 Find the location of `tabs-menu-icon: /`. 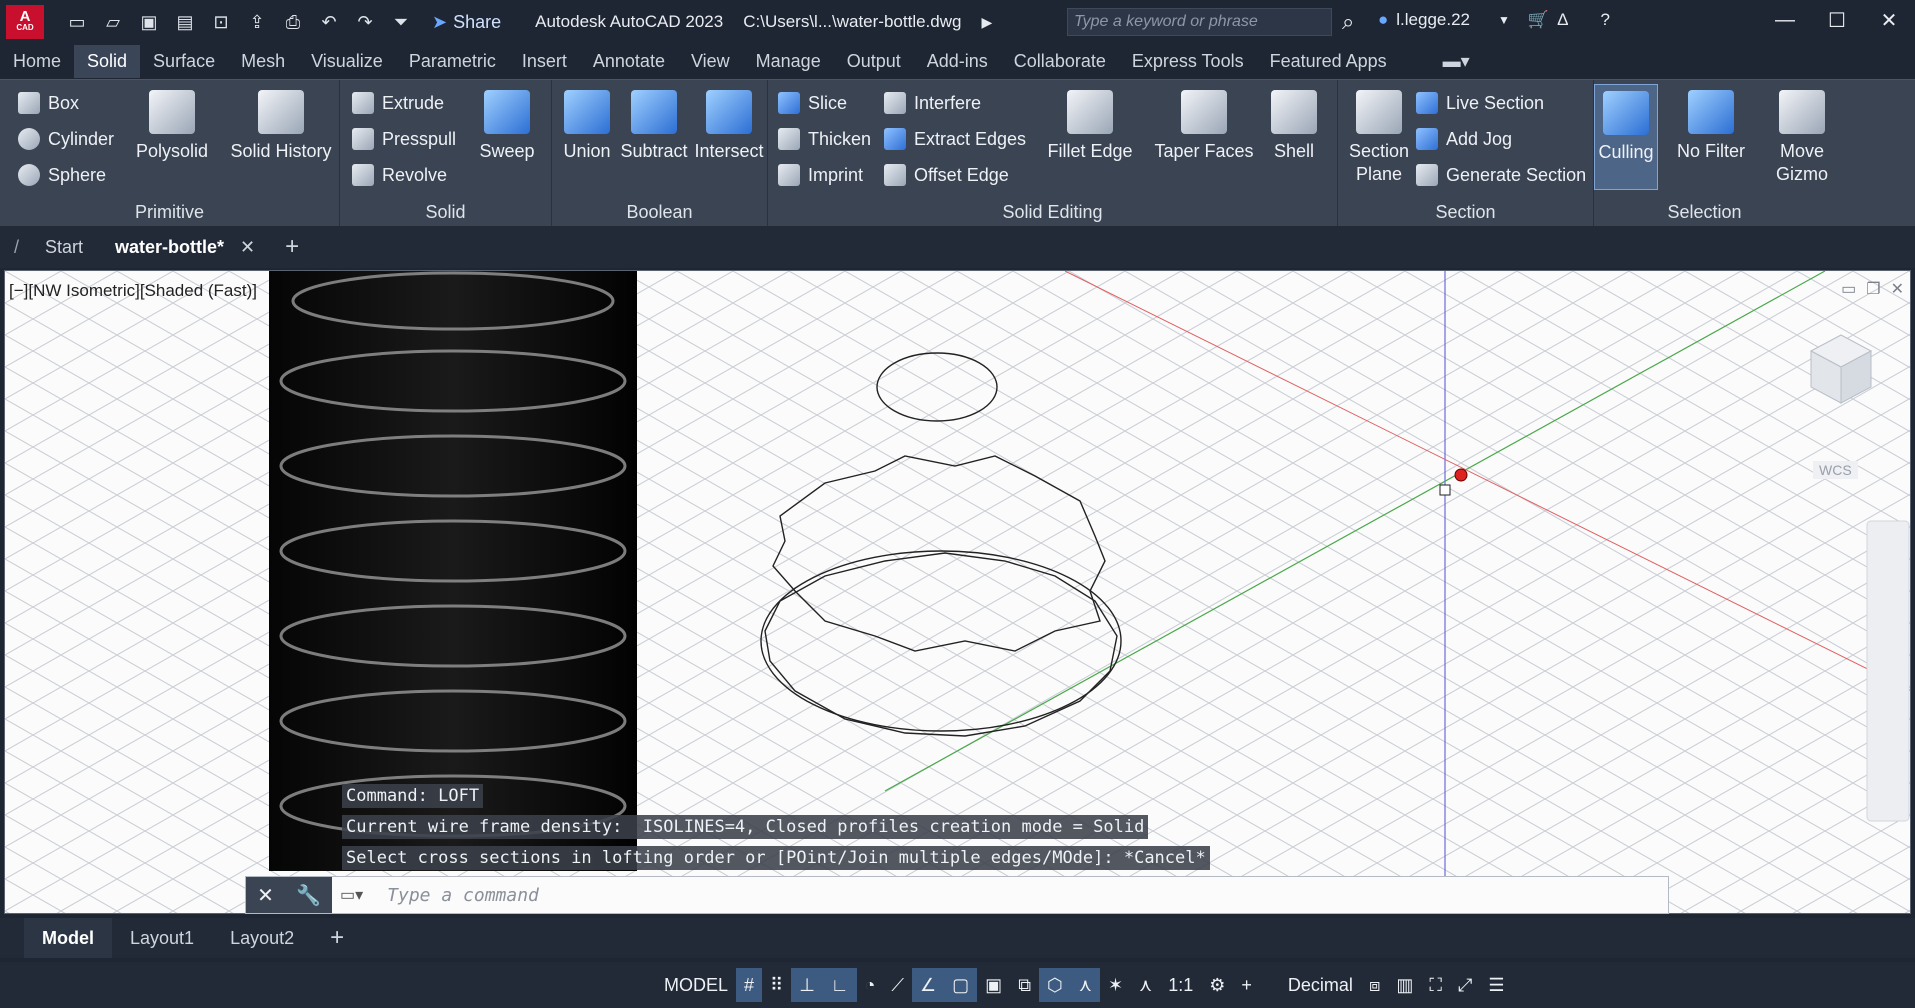

tabs-menu-icon: / is located at coordinates (14, 247).